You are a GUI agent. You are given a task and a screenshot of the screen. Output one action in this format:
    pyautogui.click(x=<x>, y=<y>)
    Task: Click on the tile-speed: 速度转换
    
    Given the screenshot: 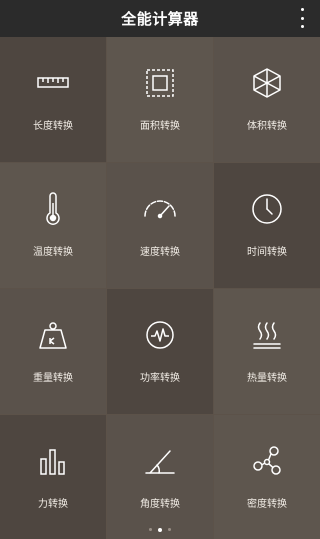 What is the action you would take?
    pyautogui.click(x=160, y=225)
    